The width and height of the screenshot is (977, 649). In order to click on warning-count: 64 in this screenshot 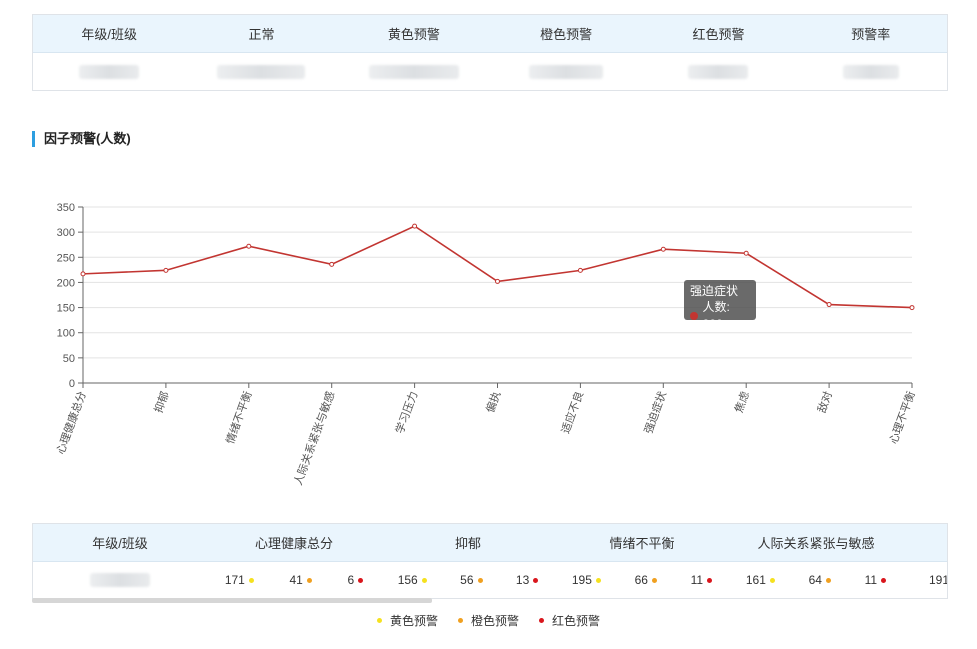, I will do `click(820, 580)`.